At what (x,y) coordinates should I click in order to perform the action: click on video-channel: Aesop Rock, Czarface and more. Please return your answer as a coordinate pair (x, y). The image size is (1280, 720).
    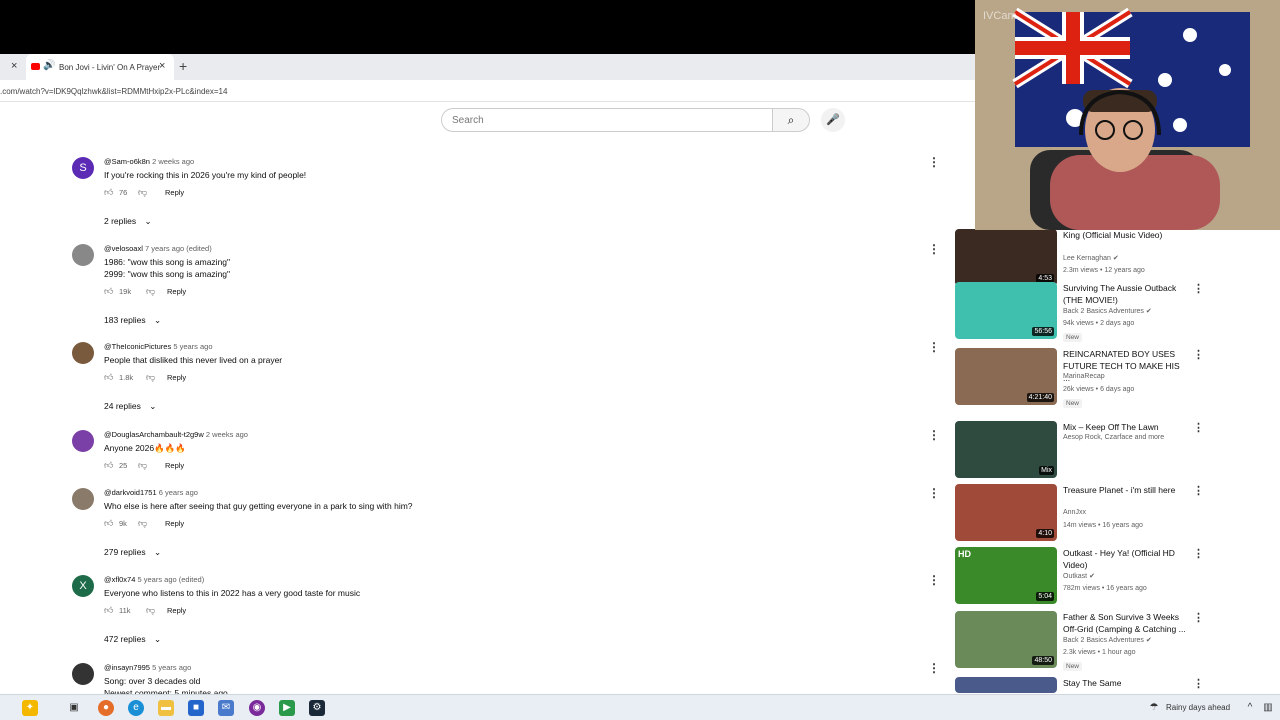
    Looking at the image, I should click on (1113, 437).